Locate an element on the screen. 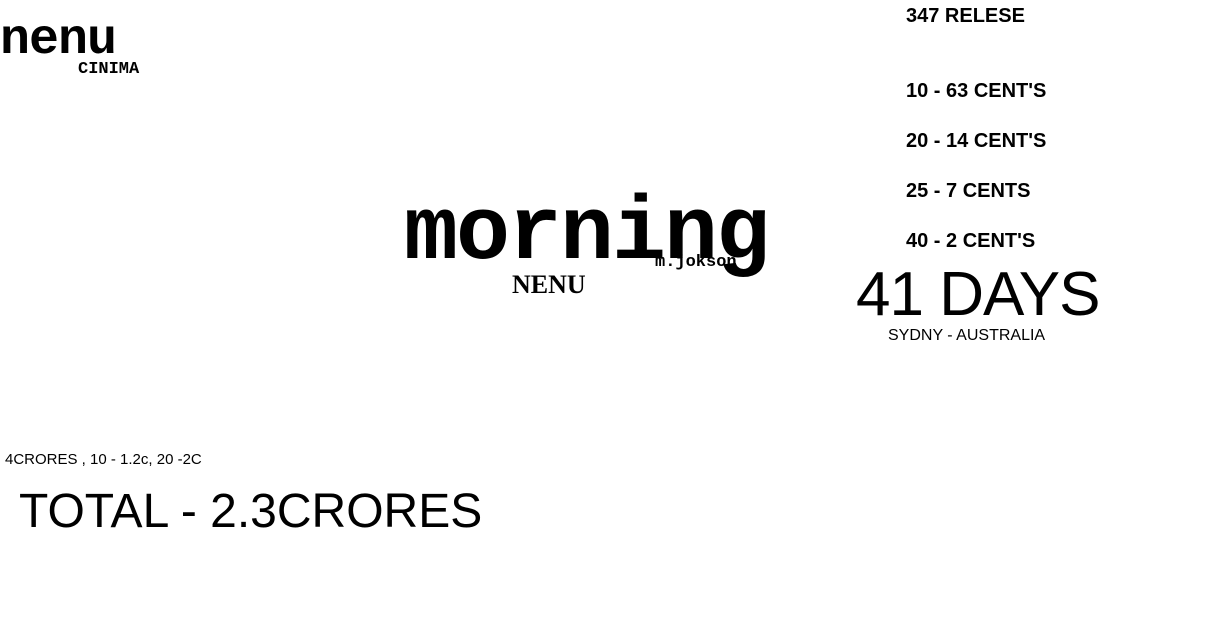 The height and width of the screenshot is (643, 1216). total-text: TOTAL - 2.3CRORES is located at coordinates (251, 511).